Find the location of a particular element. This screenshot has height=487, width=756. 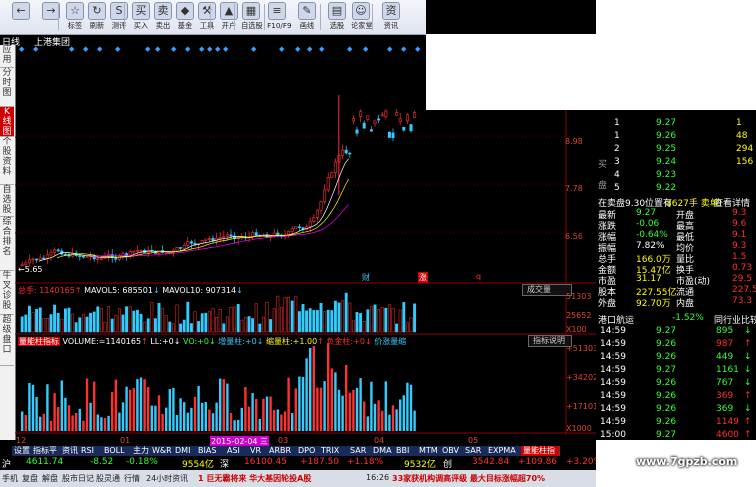

toolbar-button-3: ↻ 刷新 is located at coordinates (97, 17).